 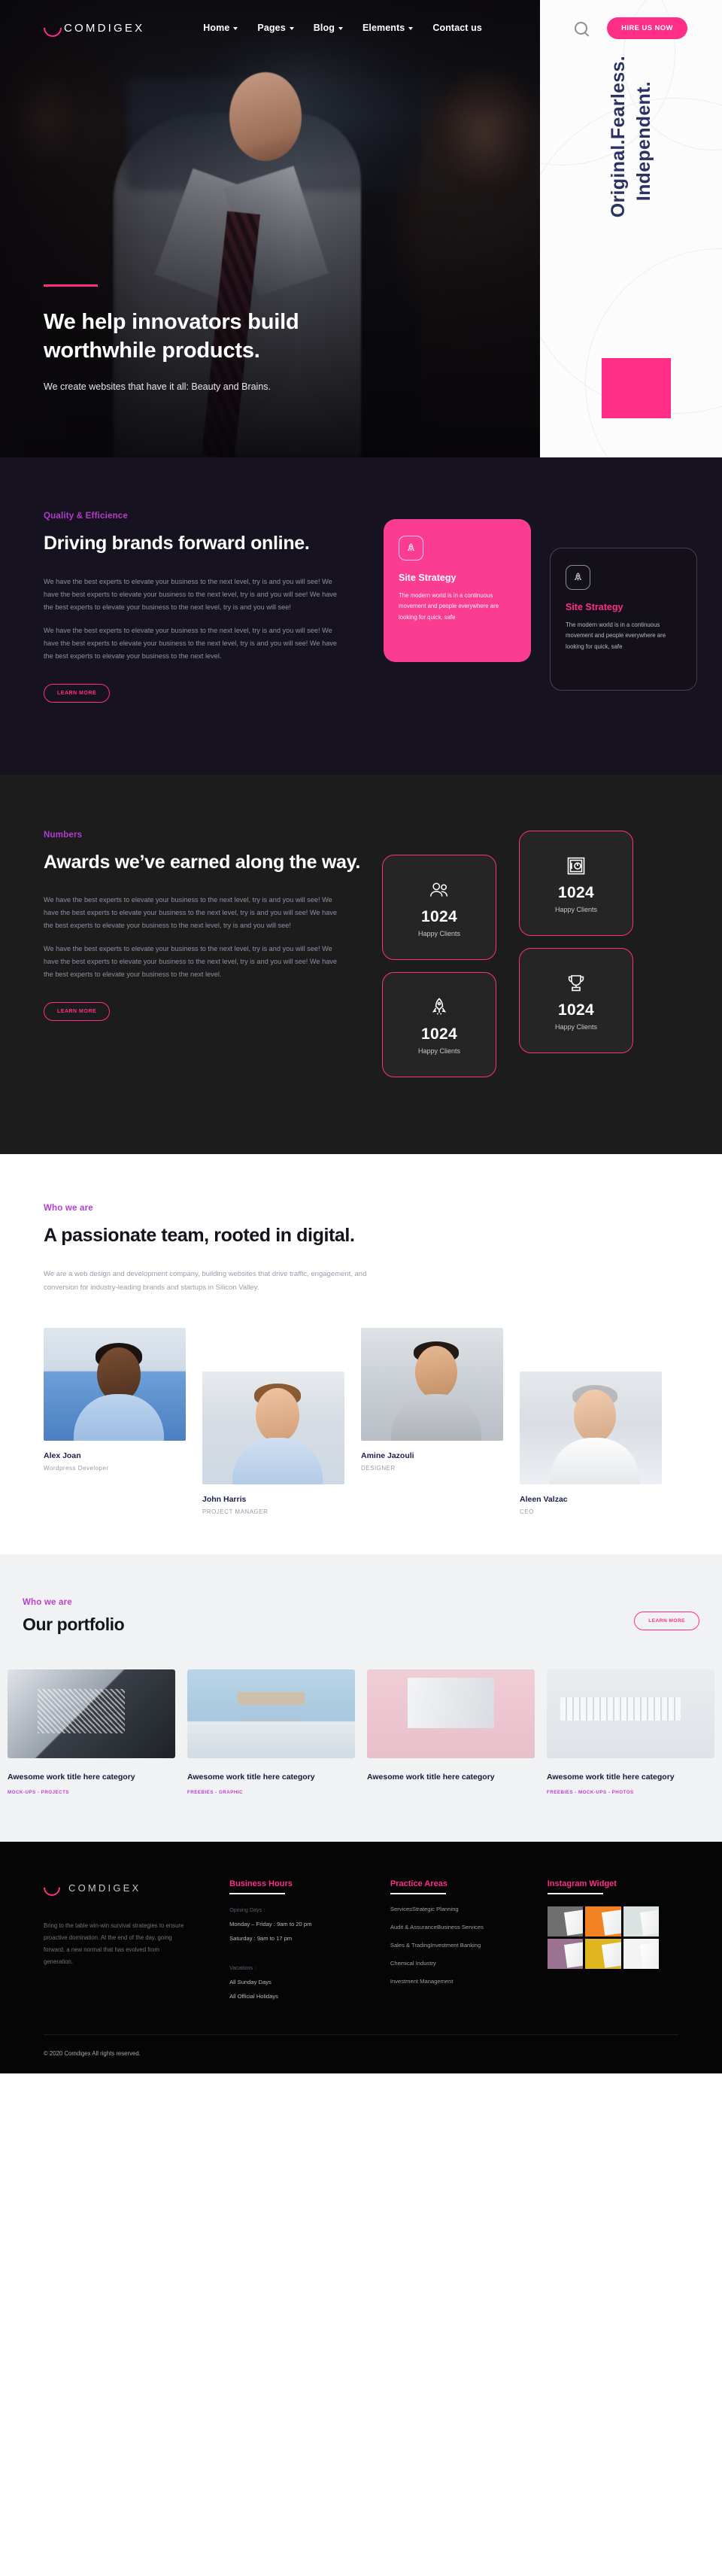 I want to click on nav-item-pages-label: Pages, so click(x=271, y=28).